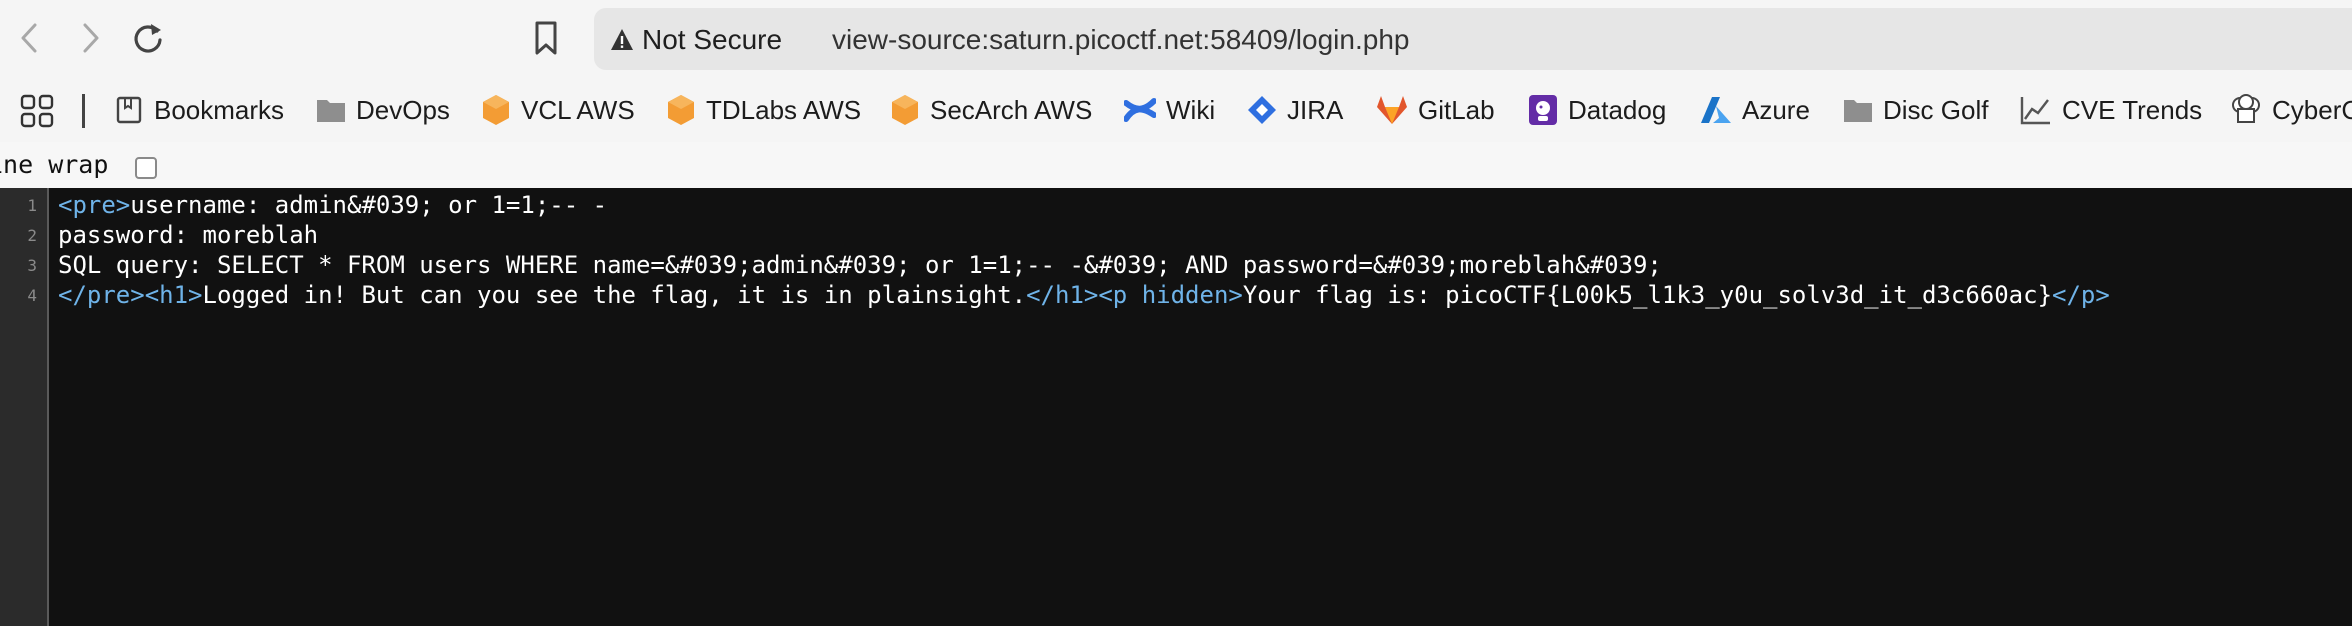 The height and width of the screenshot is (626, 2352). I want to click on bookmark-bookmarks: Bookmarks, so click(199, 110).